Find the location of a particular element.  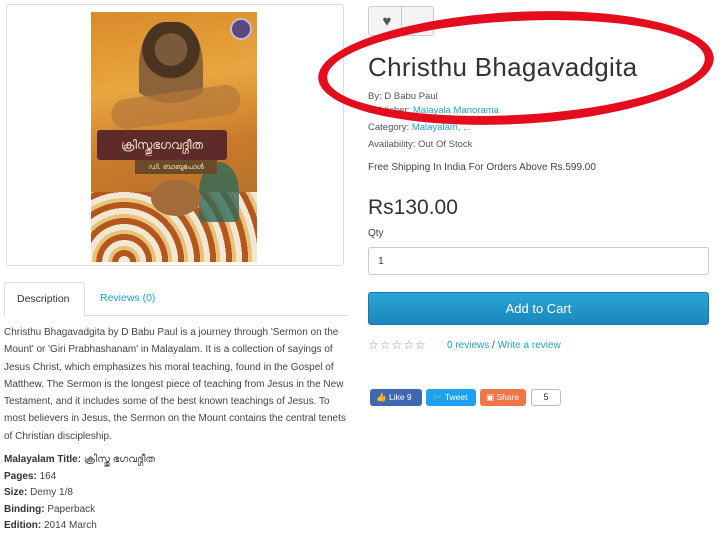

twitter-bird-icon: 🐦 is located at coordinates (437, 397).